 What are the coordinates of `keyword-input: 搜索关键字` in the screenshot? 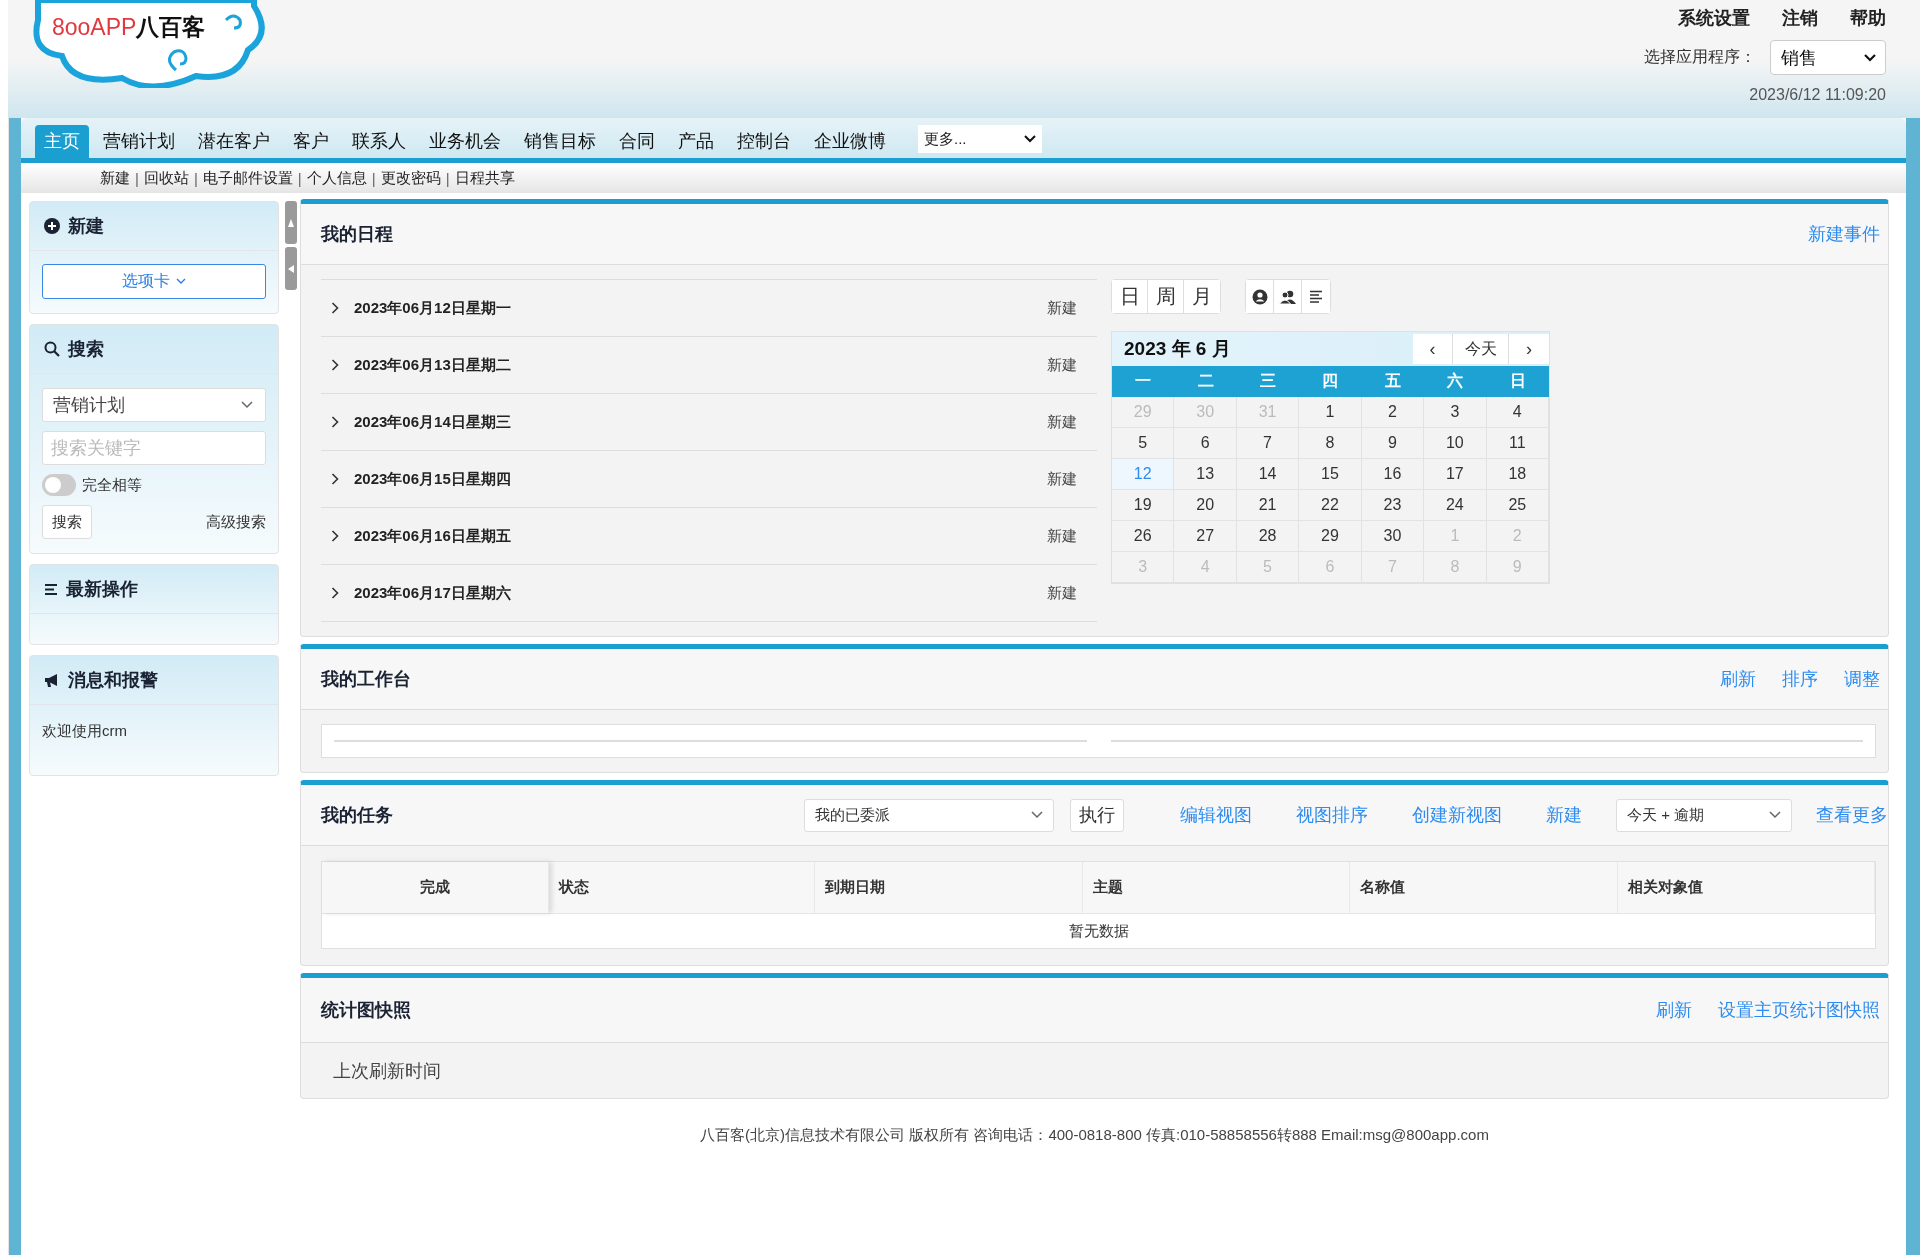 It's located at (154, 448).